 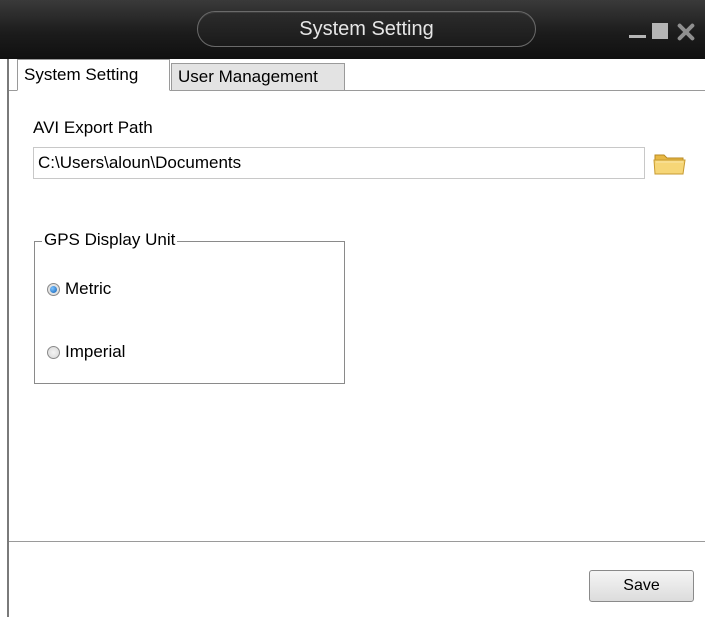 I want to click on tab-system-setting: System Setting, so click(x=93, y=75).